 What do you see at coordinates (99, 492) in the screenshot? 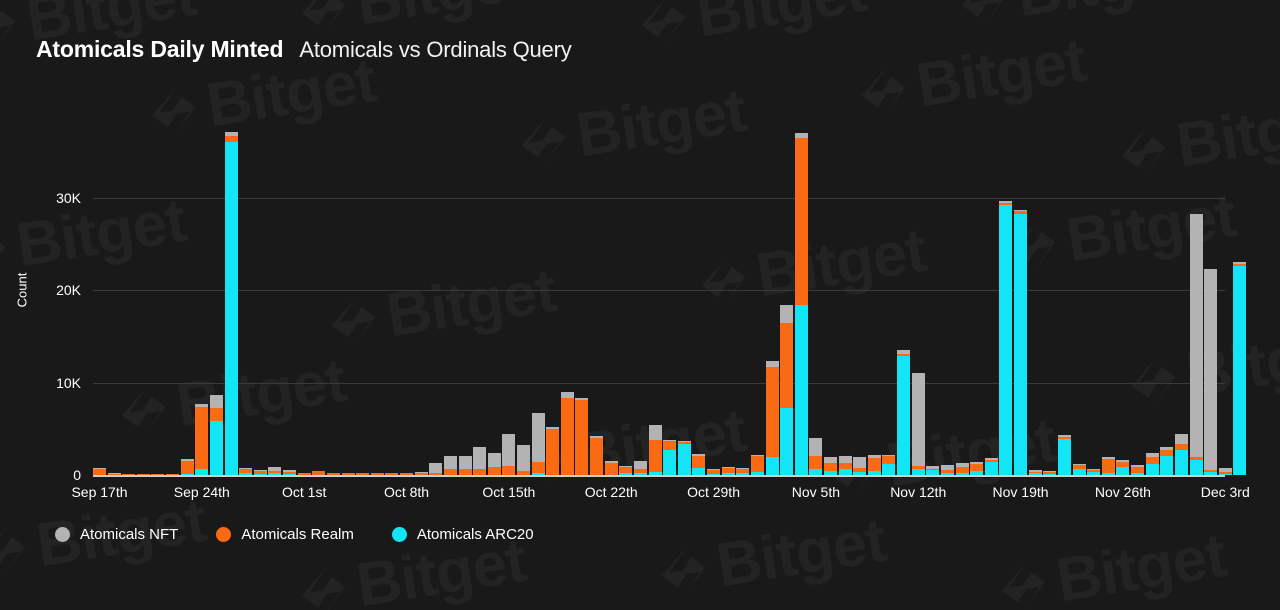
I see `x-axis-tick-label: Sep 17th` at bounding box center [99, 492].